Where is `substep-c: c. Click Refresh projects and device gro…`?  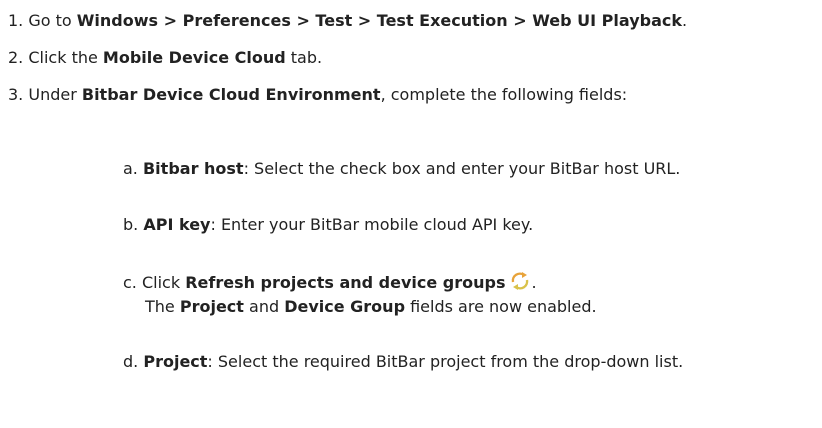 substep-c: c. Click Refresh projects and device gro… is located at coordinates (330, 282).